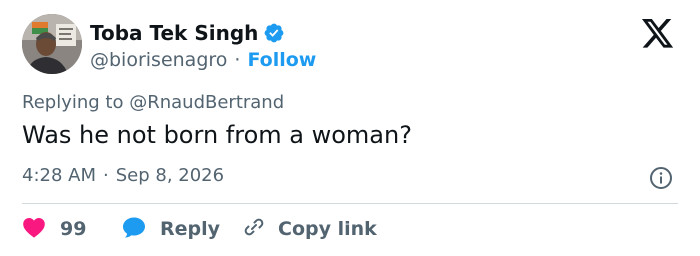  I want to click on tweet-date: Sep 8, 2026, so click(170, 175).